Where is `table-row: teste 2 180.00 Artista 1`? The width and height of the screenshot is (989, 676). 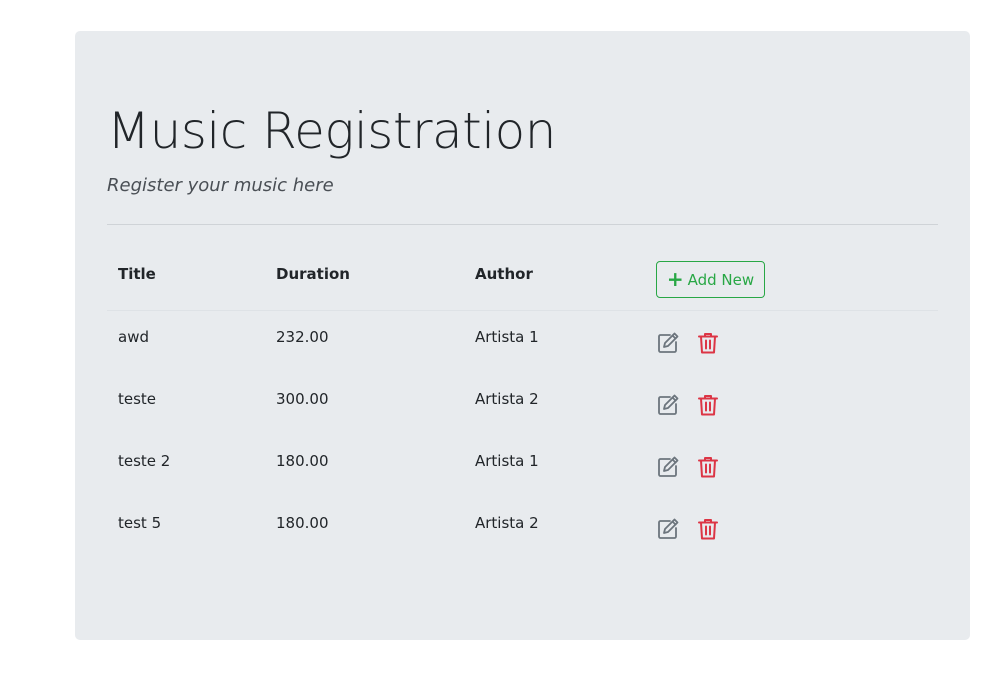
table-row: teste 2 180.00 Artista 1 is located at coordinates (522, 466).